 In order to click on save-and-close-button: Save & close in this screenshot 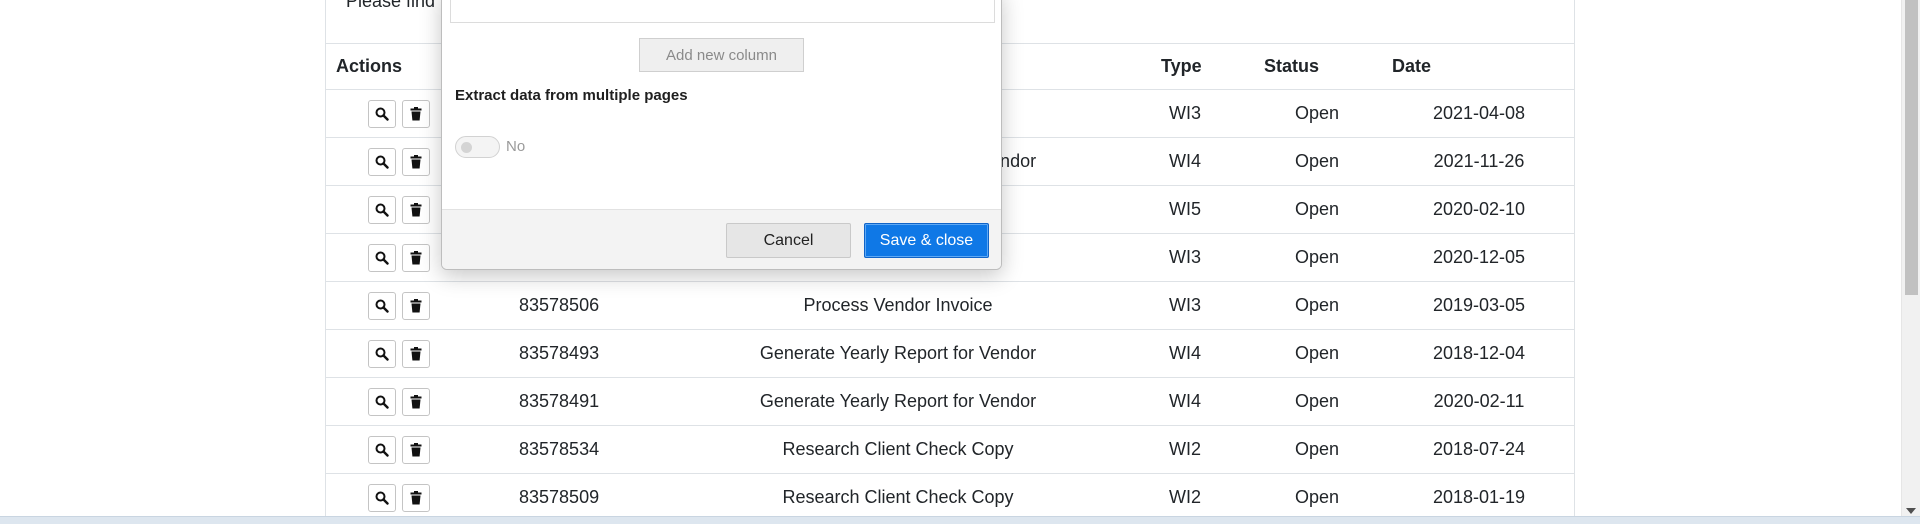, I will do `click(926, 240)`.